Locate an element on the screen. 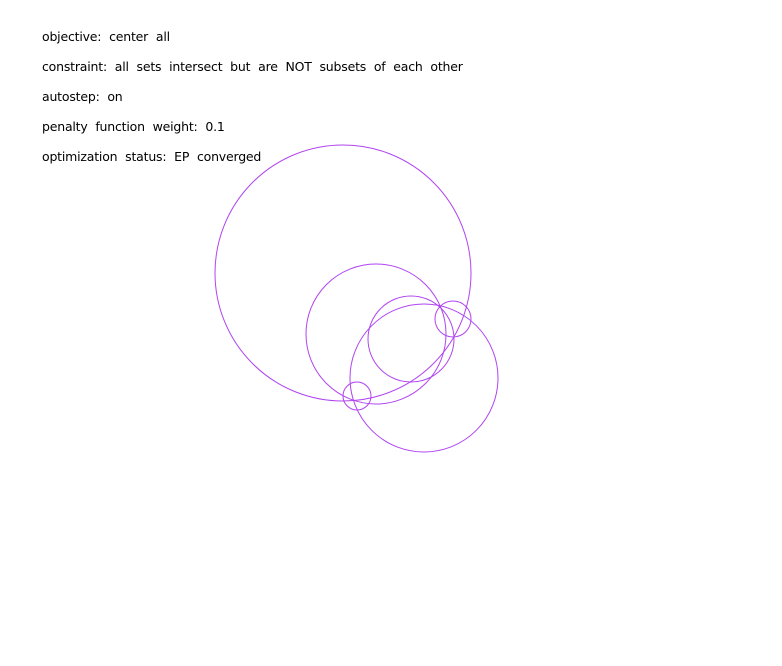 Image resolution: width=782 pixels, height=666 pixels. set-circle-lower-right is located at coordinates (424, 378).